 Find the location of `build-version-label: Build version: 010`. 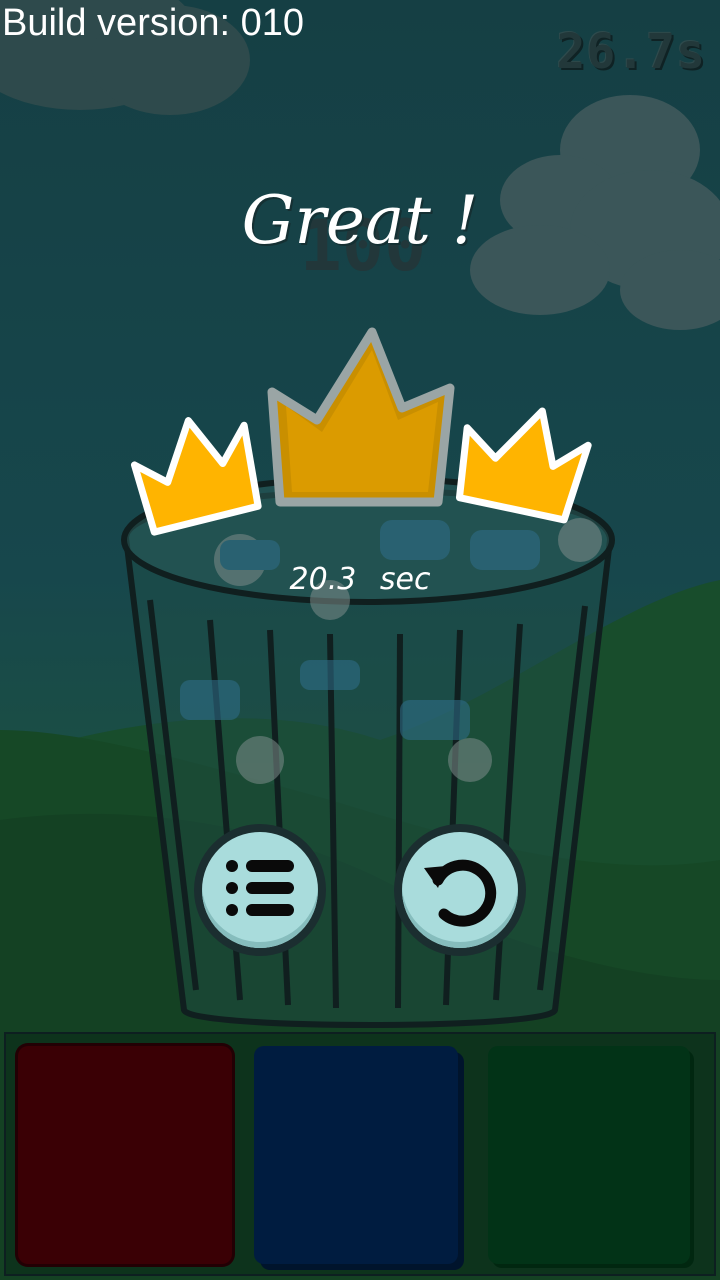

build-version-label: Build version: 010 is located at coordinates (153, 23).